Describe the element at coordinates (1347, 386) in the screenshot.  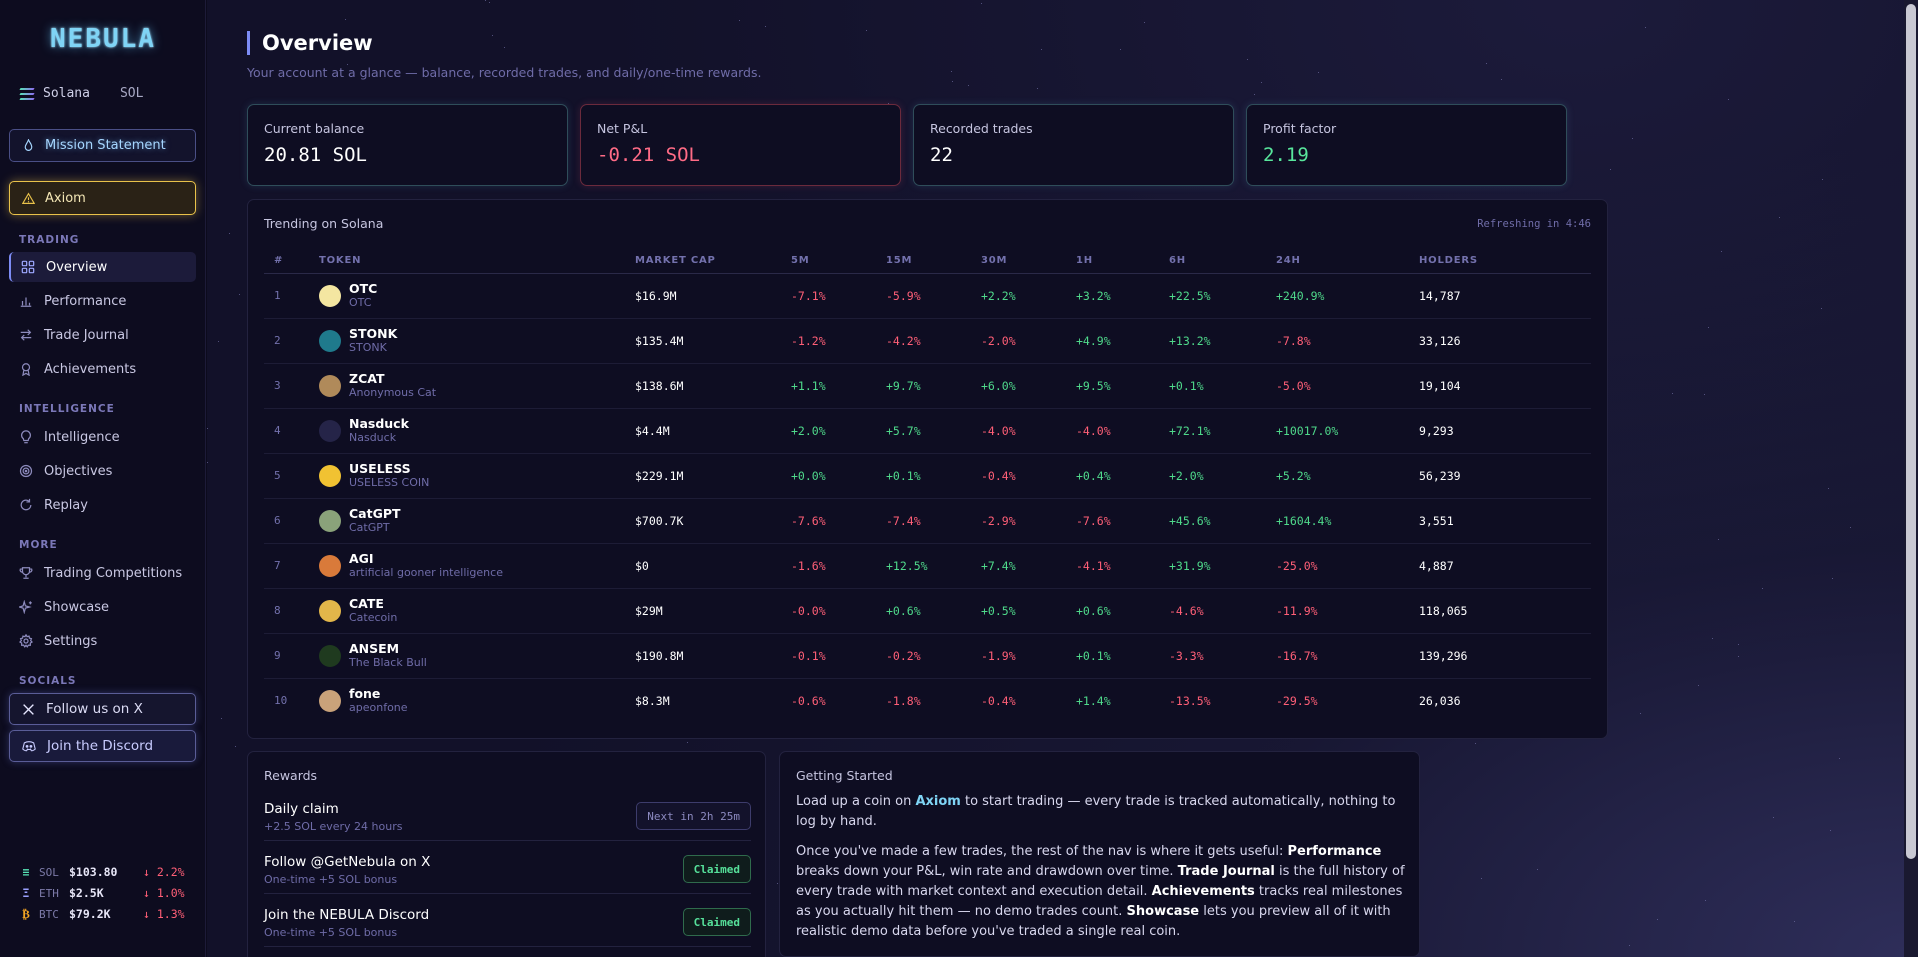
I see `change-h24: -5.0%` at that location.